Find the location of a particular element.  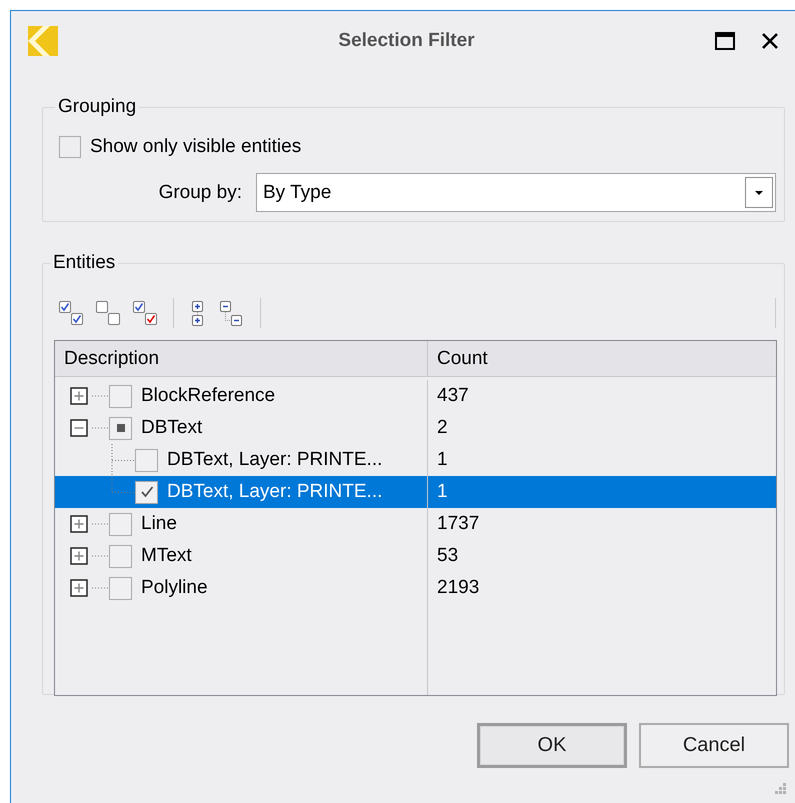

count-cell-text: 2 is located at coordinates (442, 428).